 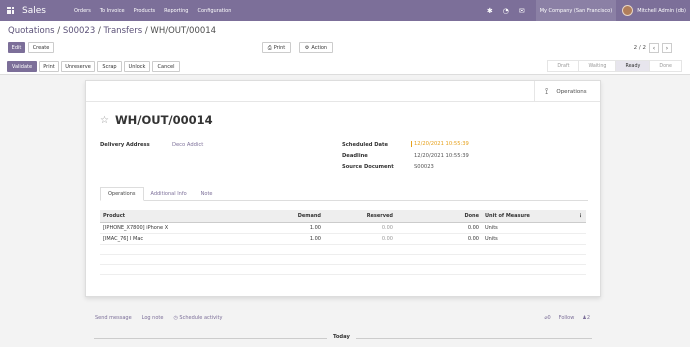 I want to click on menu-orders: Orders, so click(x=82, y=11).